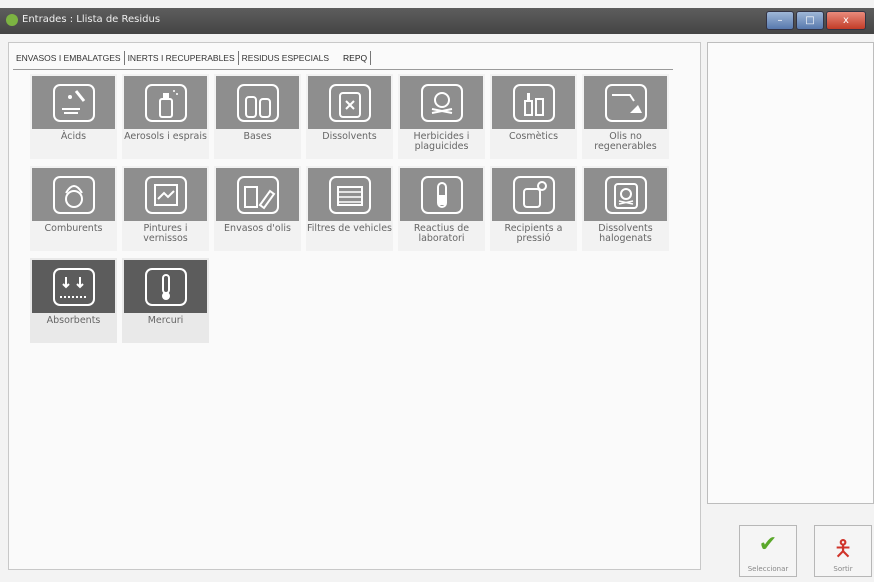 This screenshot has height=582, width=874. I want to click on tile-label: Comburents, so click(73, 228).